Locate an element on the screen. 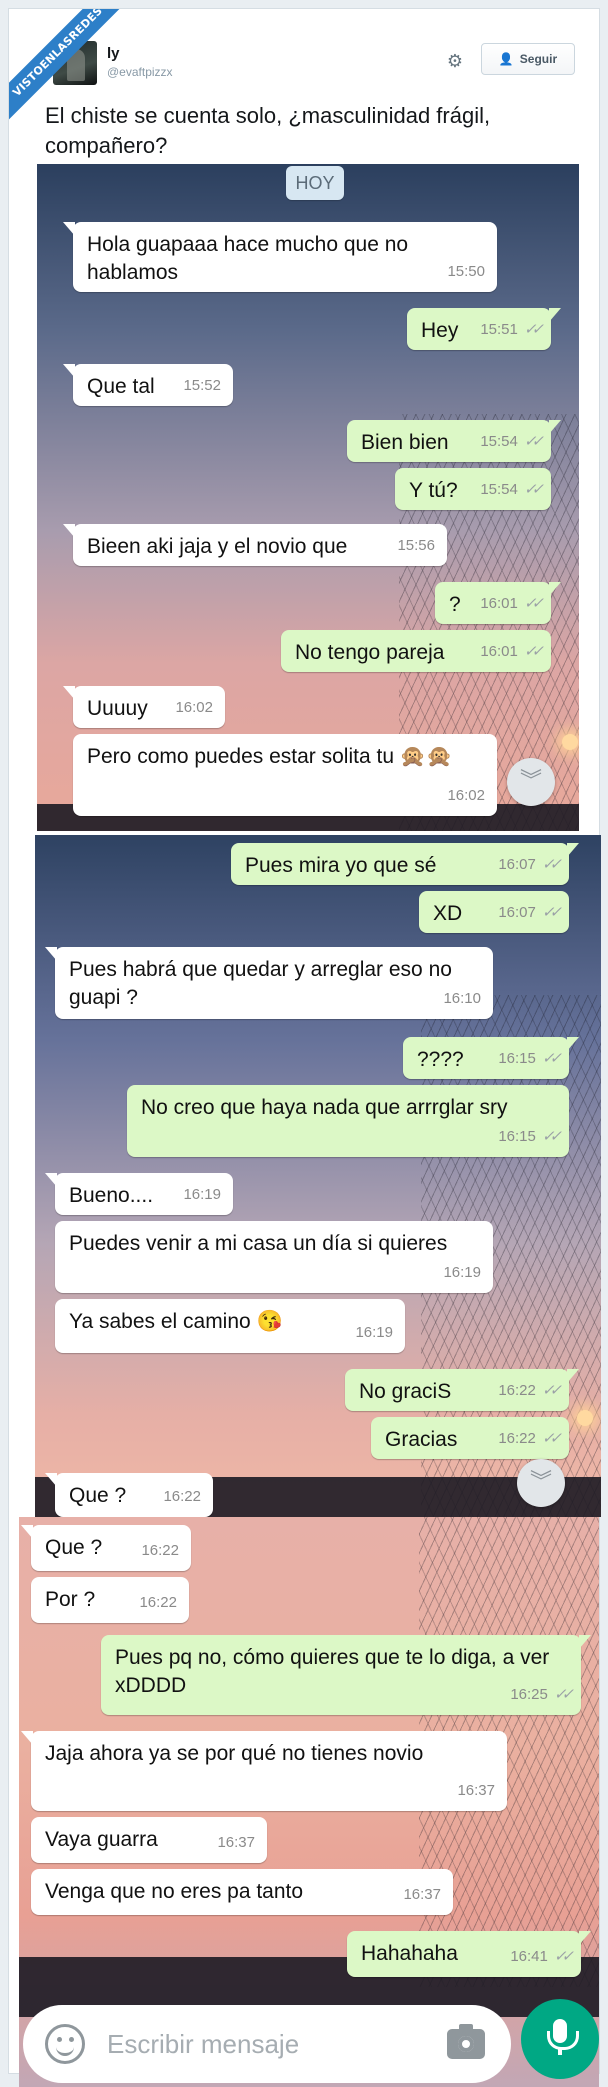  watermark-corner: VISTOENLASREDES is located at coordinates (69, 69).